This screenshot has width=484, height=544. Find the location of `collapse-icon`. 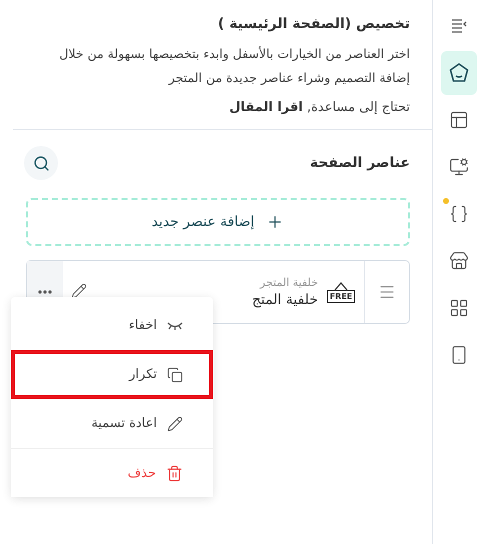

collapse-icon is located at coordinates (459, 26).